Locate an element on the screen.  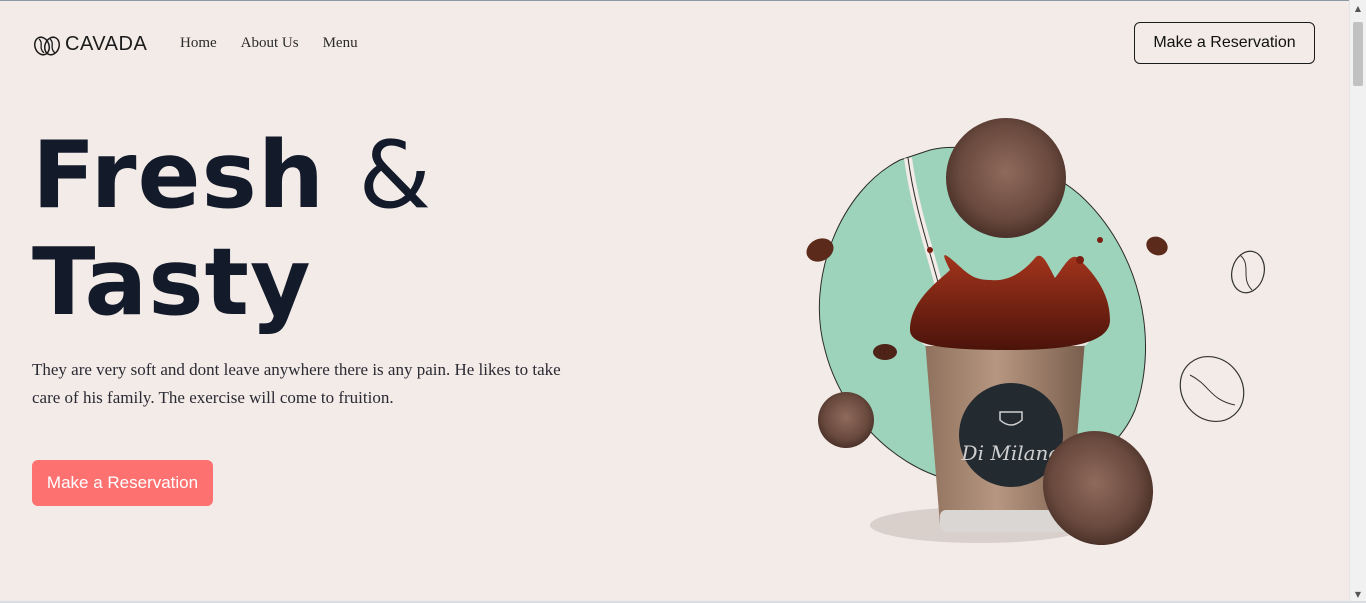
hero-title-line2: Tasty is located at coordinates (172, 282).